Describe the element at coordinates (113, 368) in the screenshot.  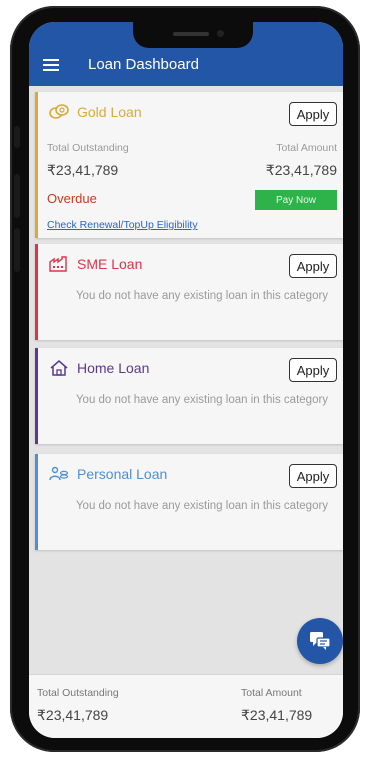
I see `home-loan-title: Home Loan` at that location.